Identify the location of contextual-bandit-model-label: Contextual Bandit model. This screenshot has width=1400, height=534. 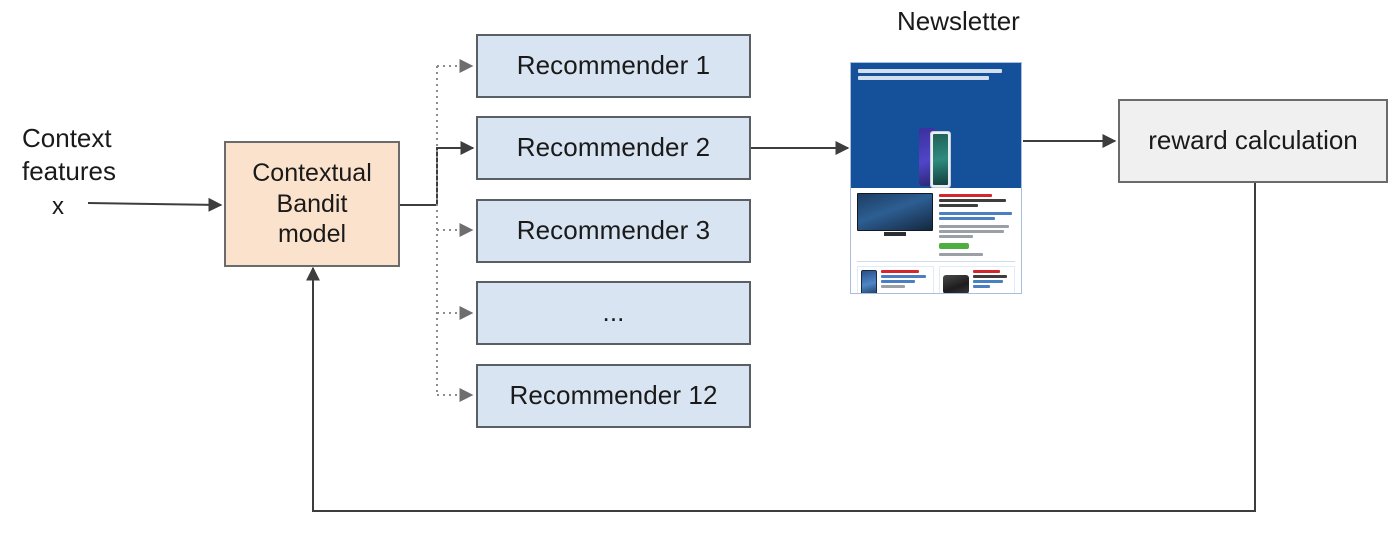
(312, 204).